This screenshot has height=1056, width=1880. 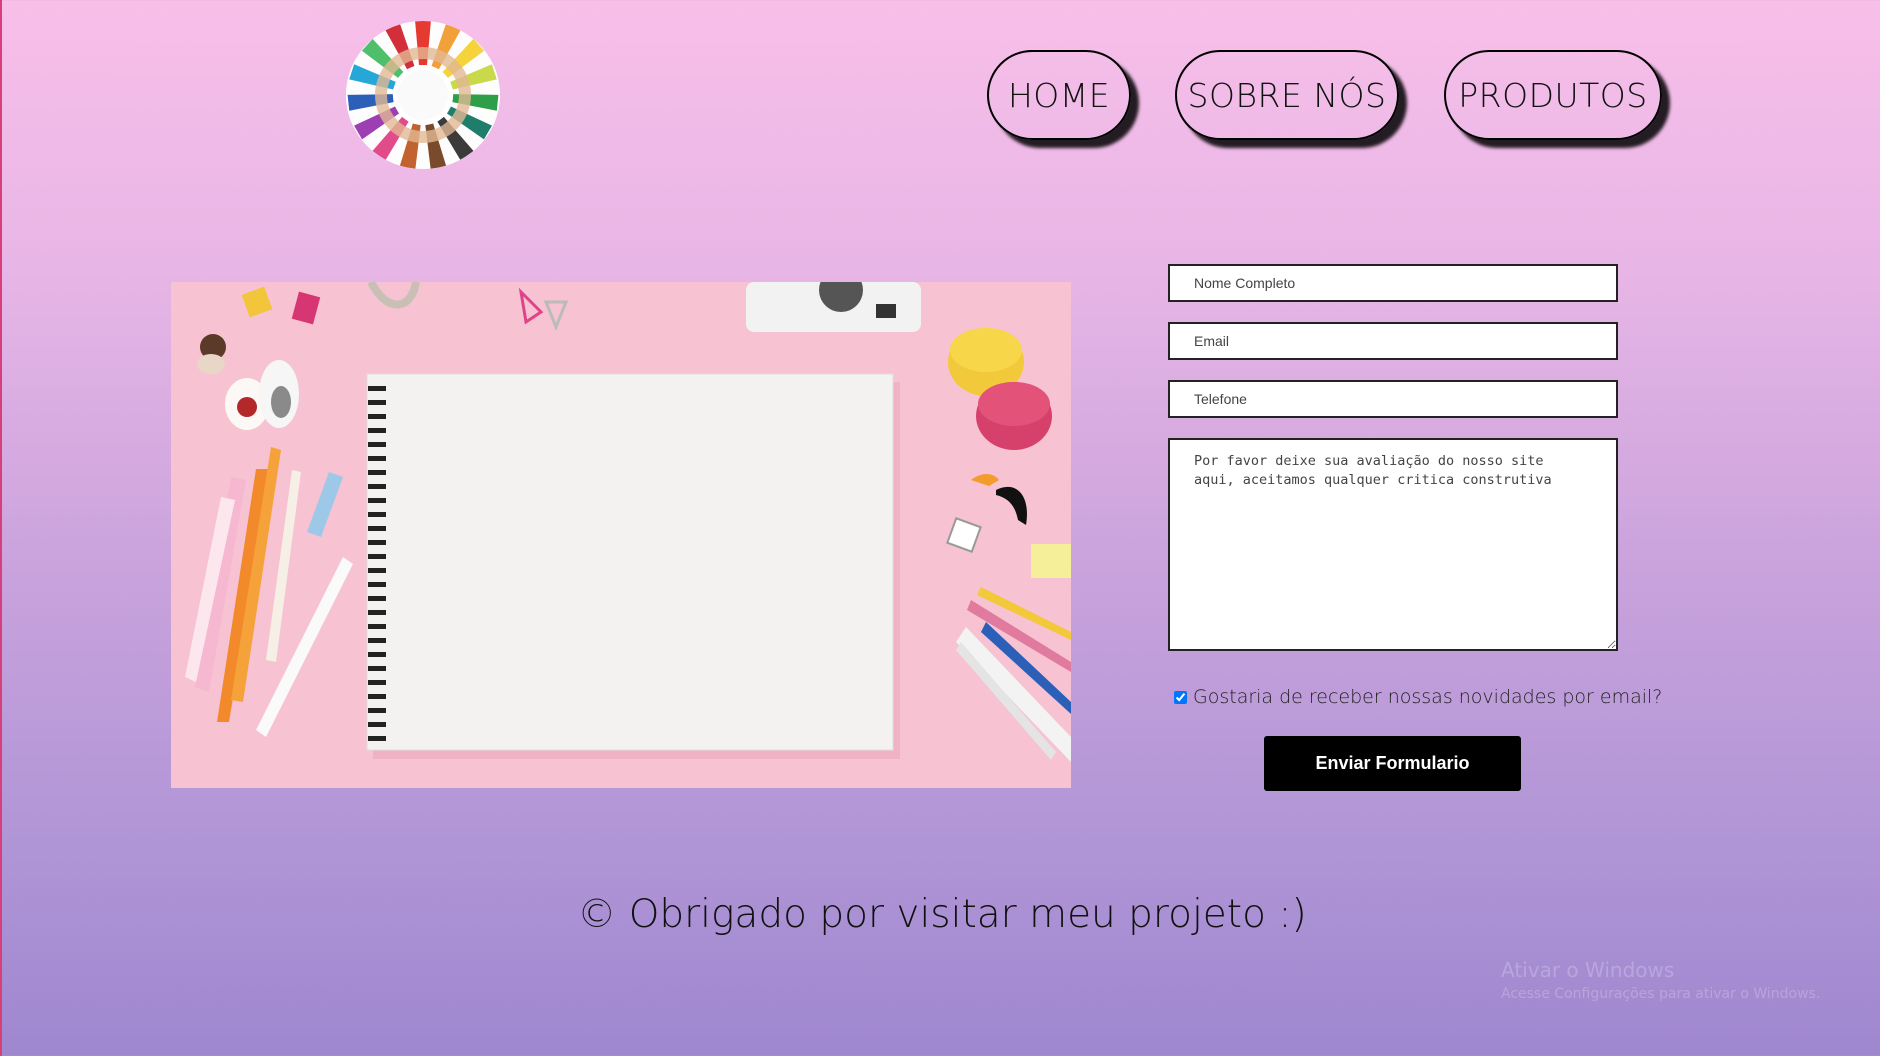 I want to click on submit-form-button: Enviar Formulario, so click(x=1392, y=763).